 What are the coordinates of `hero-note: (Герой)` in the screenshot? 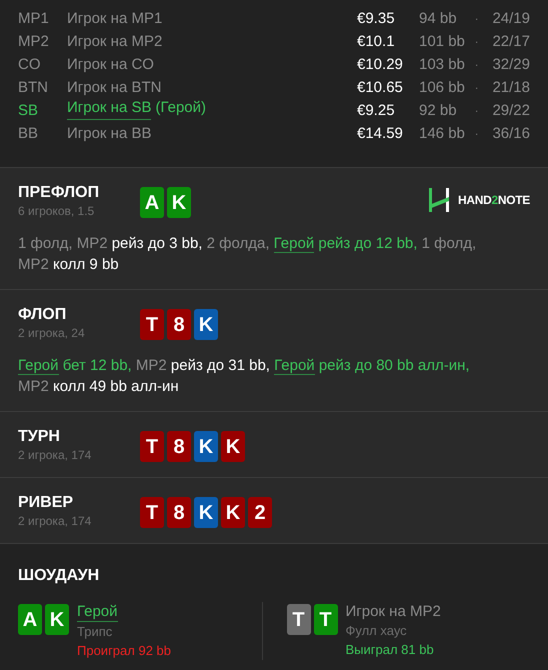 It's located at (180, 108).